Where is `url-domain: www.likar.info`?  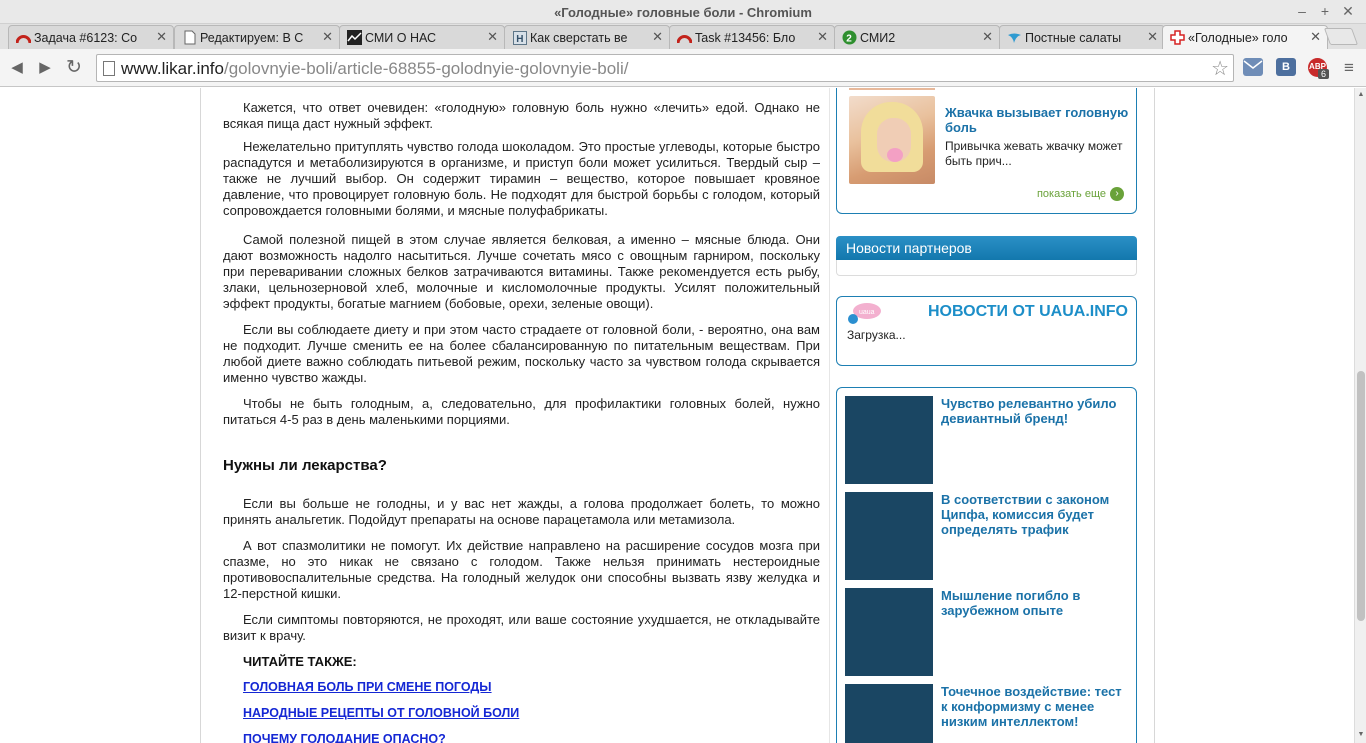
url-domain: www.likar.info is located at coordinates (172, 68).